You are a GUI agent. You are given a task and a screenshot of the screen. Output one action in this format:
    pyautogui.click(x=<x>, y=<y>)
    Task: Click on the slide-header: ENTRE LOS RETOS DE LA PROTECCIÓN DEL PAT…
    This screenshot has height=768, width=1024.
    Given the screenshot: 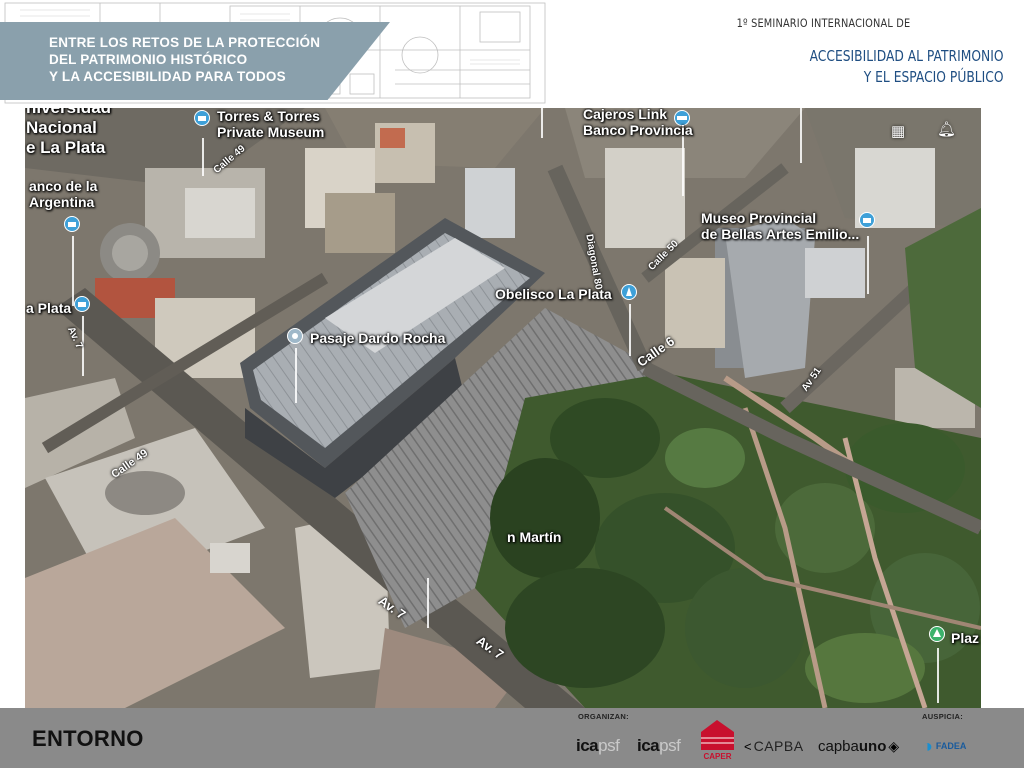 What is the action you would take?
    pyautogui.click(x=512, y=54)
    